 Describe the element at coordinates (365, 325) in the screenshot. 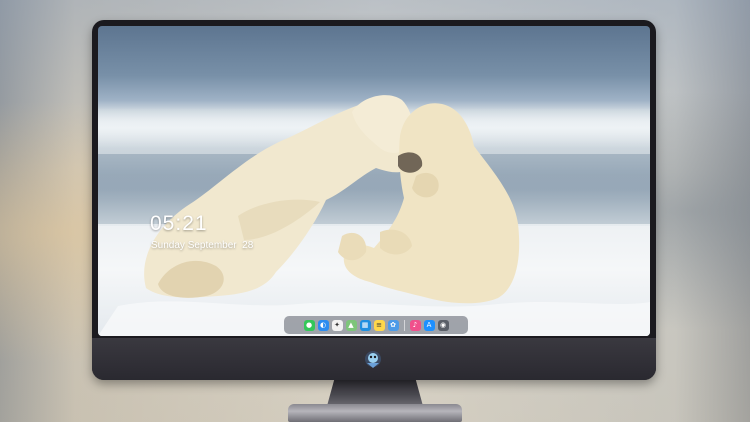

I see `clapper-icon: ▦` at that location.